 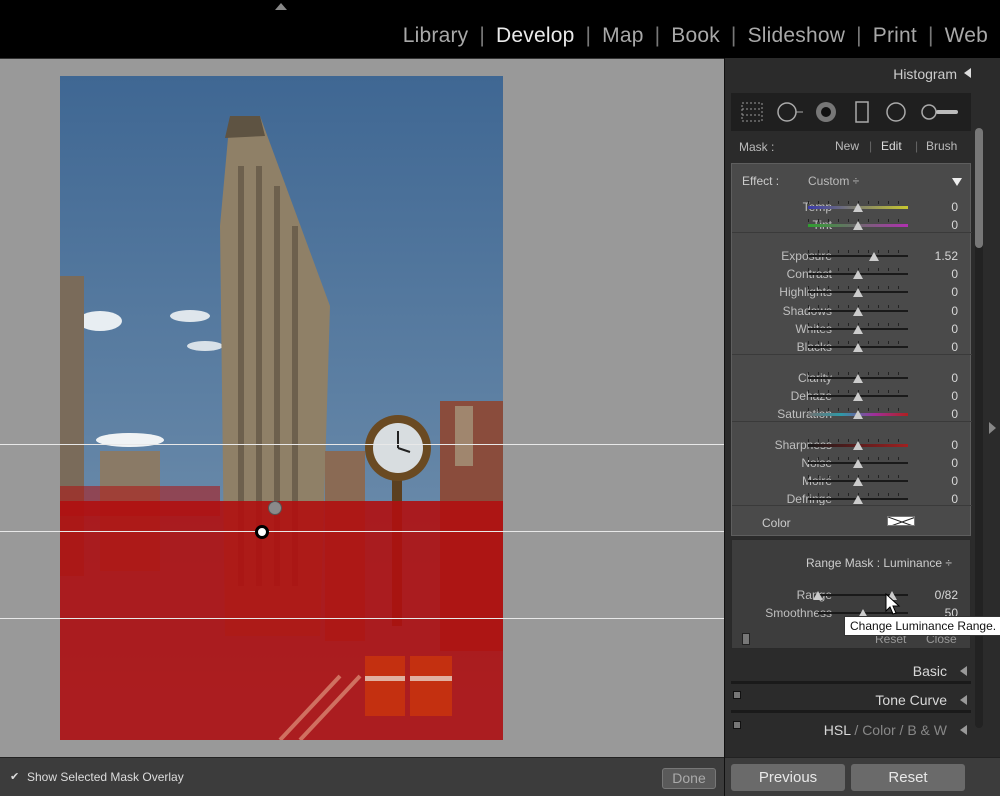 I want to click on moir-slider-row: Moiré0, so click(x=852, y=481).